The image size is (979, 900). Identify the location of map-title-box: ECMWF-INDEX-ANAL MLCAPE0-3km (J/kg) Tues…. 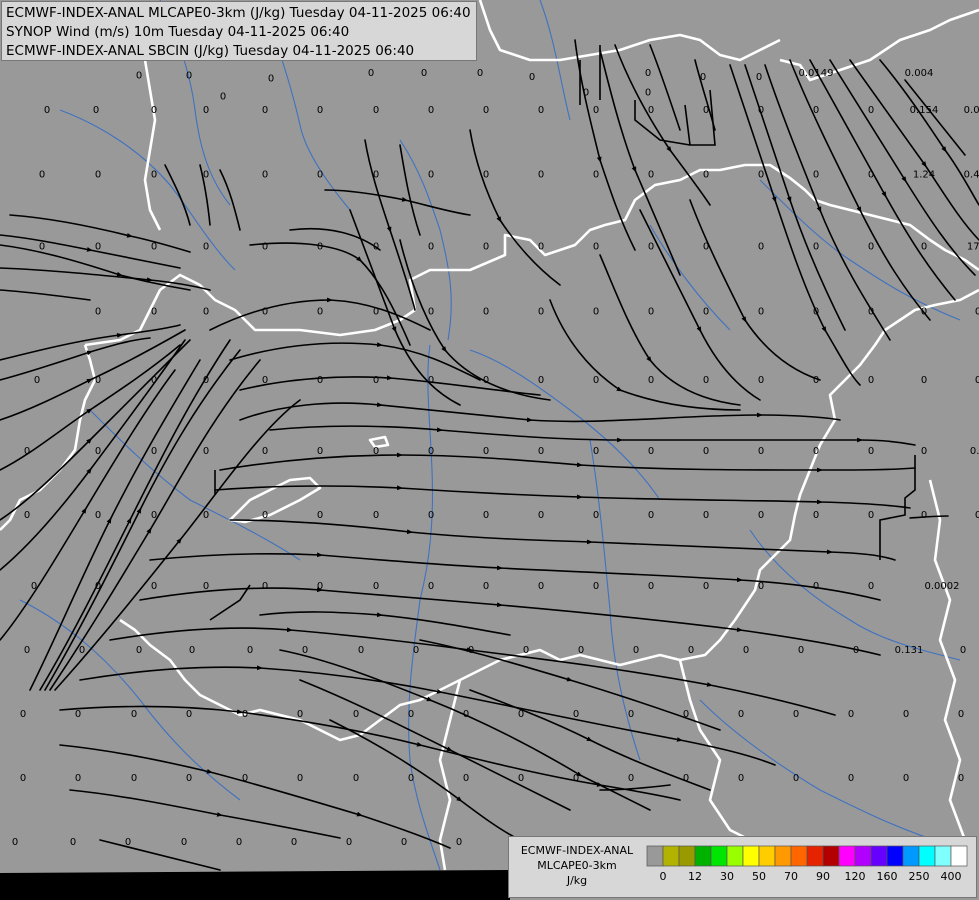
(239, 31).